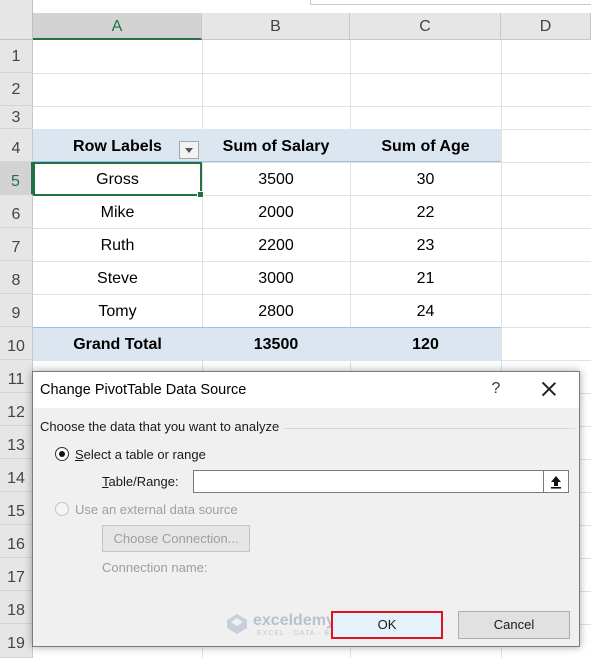  What do you see at coordinates (295, 633) in the screenshot?
I see `watermark-tagline: EXCEL · DATA · BI` at bounding box center [295, 633].